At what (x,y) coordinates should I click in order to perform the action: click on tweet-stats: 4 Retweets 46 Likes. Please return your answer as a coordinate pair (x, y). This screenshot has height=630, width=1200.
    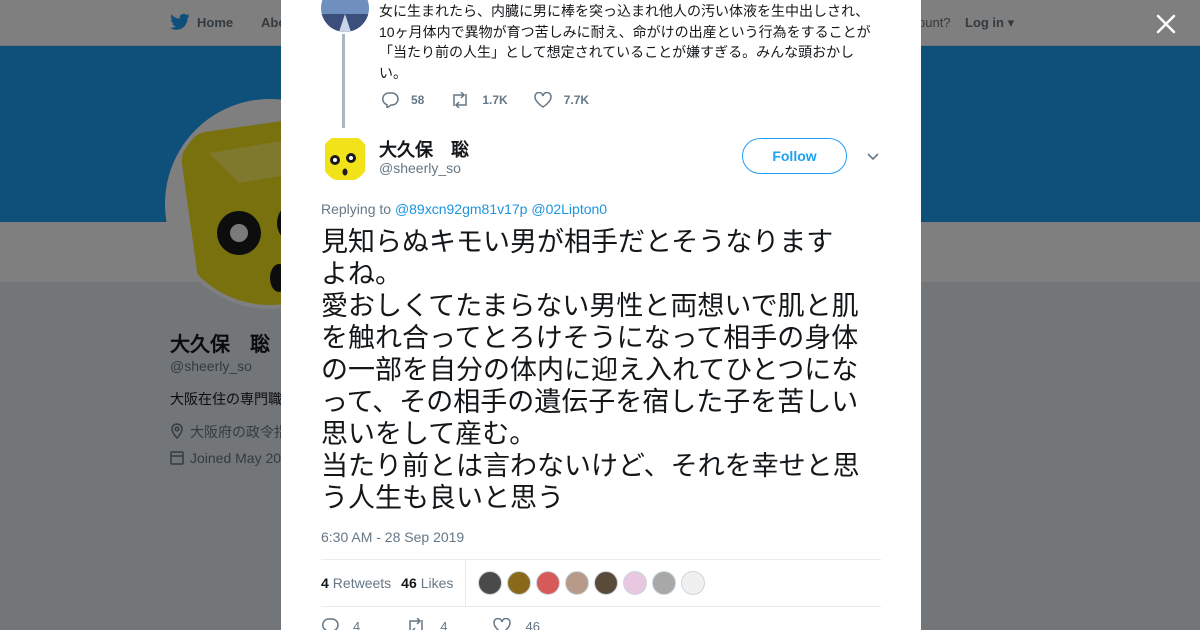
    Looking at the image, I should click on (601, 583).